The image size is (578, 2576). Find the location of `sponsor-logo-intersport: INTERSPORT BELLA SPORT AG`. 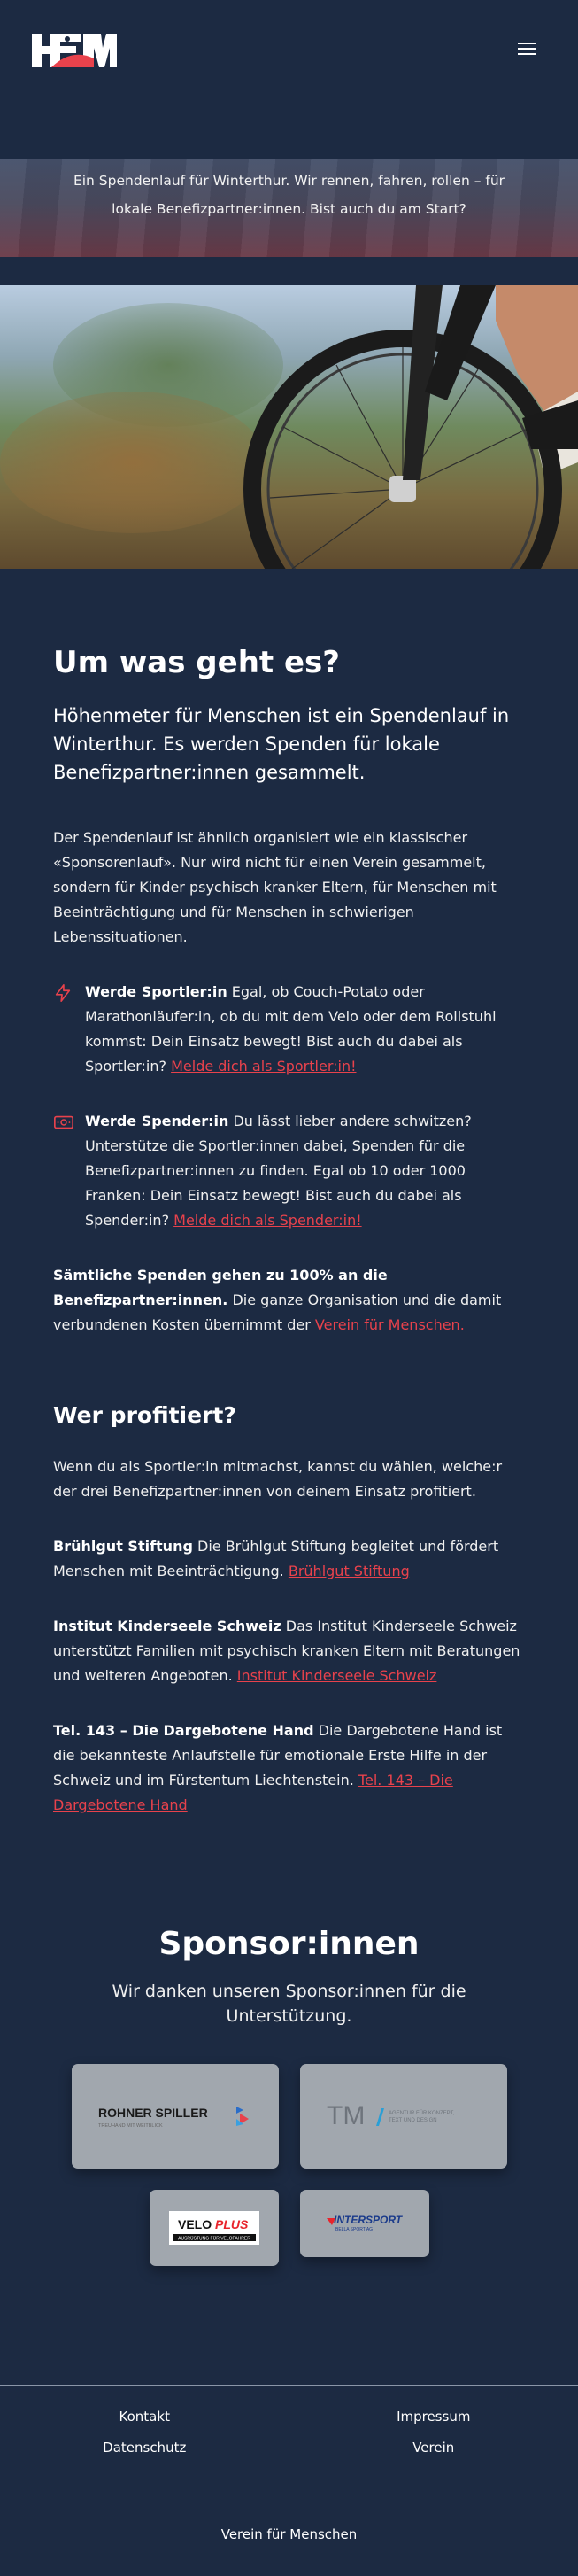

sponsor-logo-intersport: INTERSPORT BELLA SPORT AG is located at coordinates (364, 2223).